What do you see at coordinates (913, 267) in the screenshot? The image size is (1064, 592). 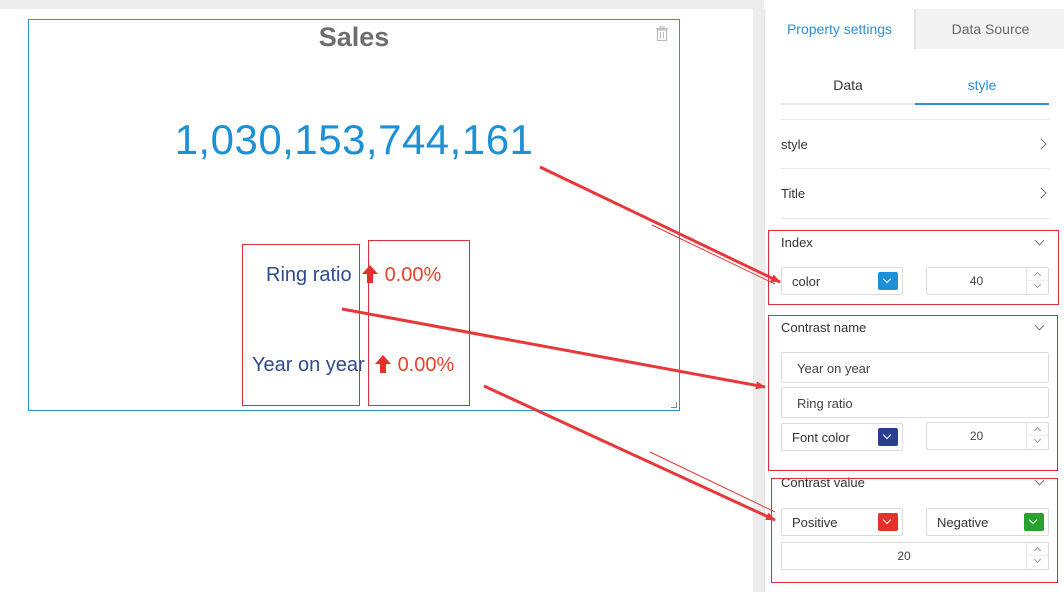 I see `highlight-index-section` at bounding box center [913, 267].